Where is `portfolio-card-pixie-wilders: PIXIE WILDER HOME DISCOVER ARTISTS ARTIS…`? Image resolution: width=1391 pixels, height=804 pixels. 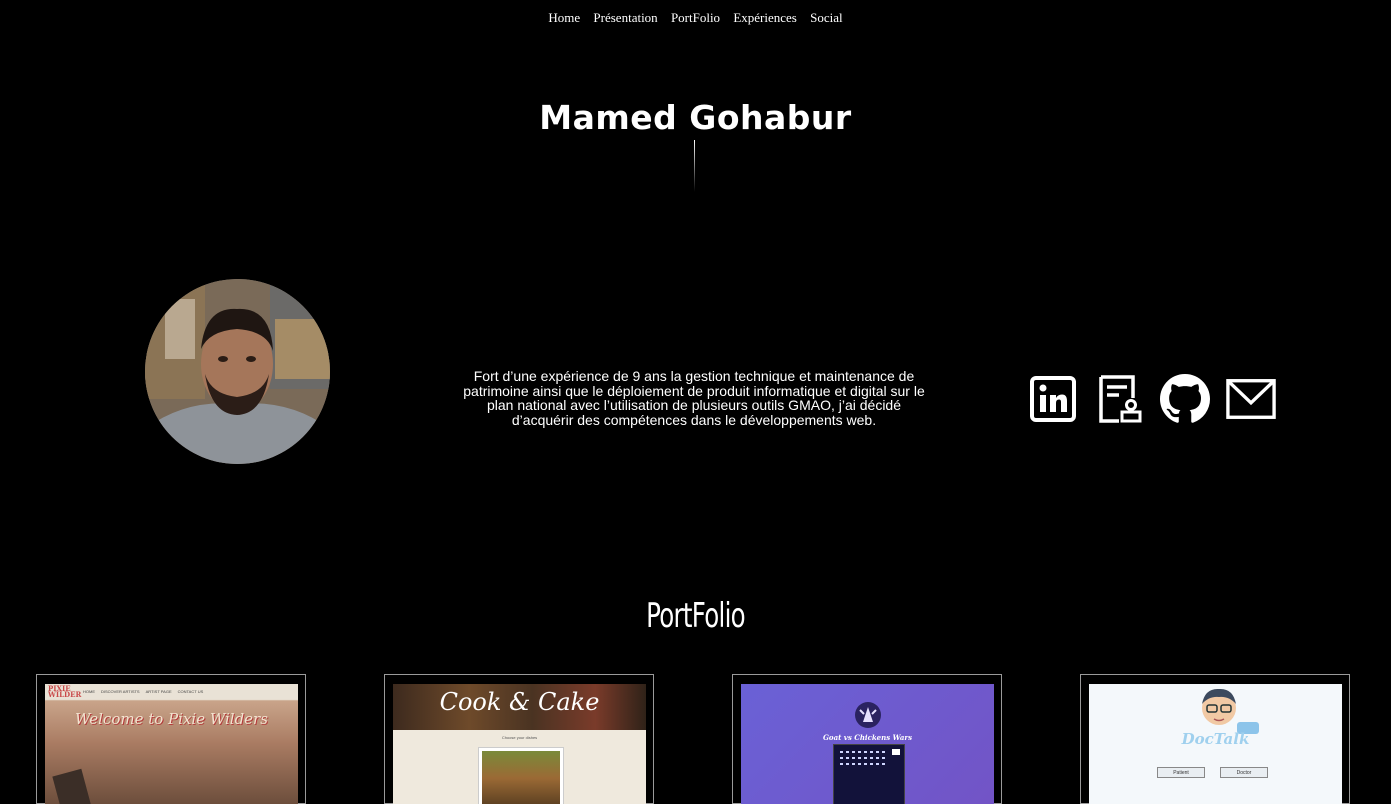
portfolio-card-pixie-wilders: PIXIE WILDER HOME DISCOVER ARTISTS ARTIS… is located at coordinates (171, 739).